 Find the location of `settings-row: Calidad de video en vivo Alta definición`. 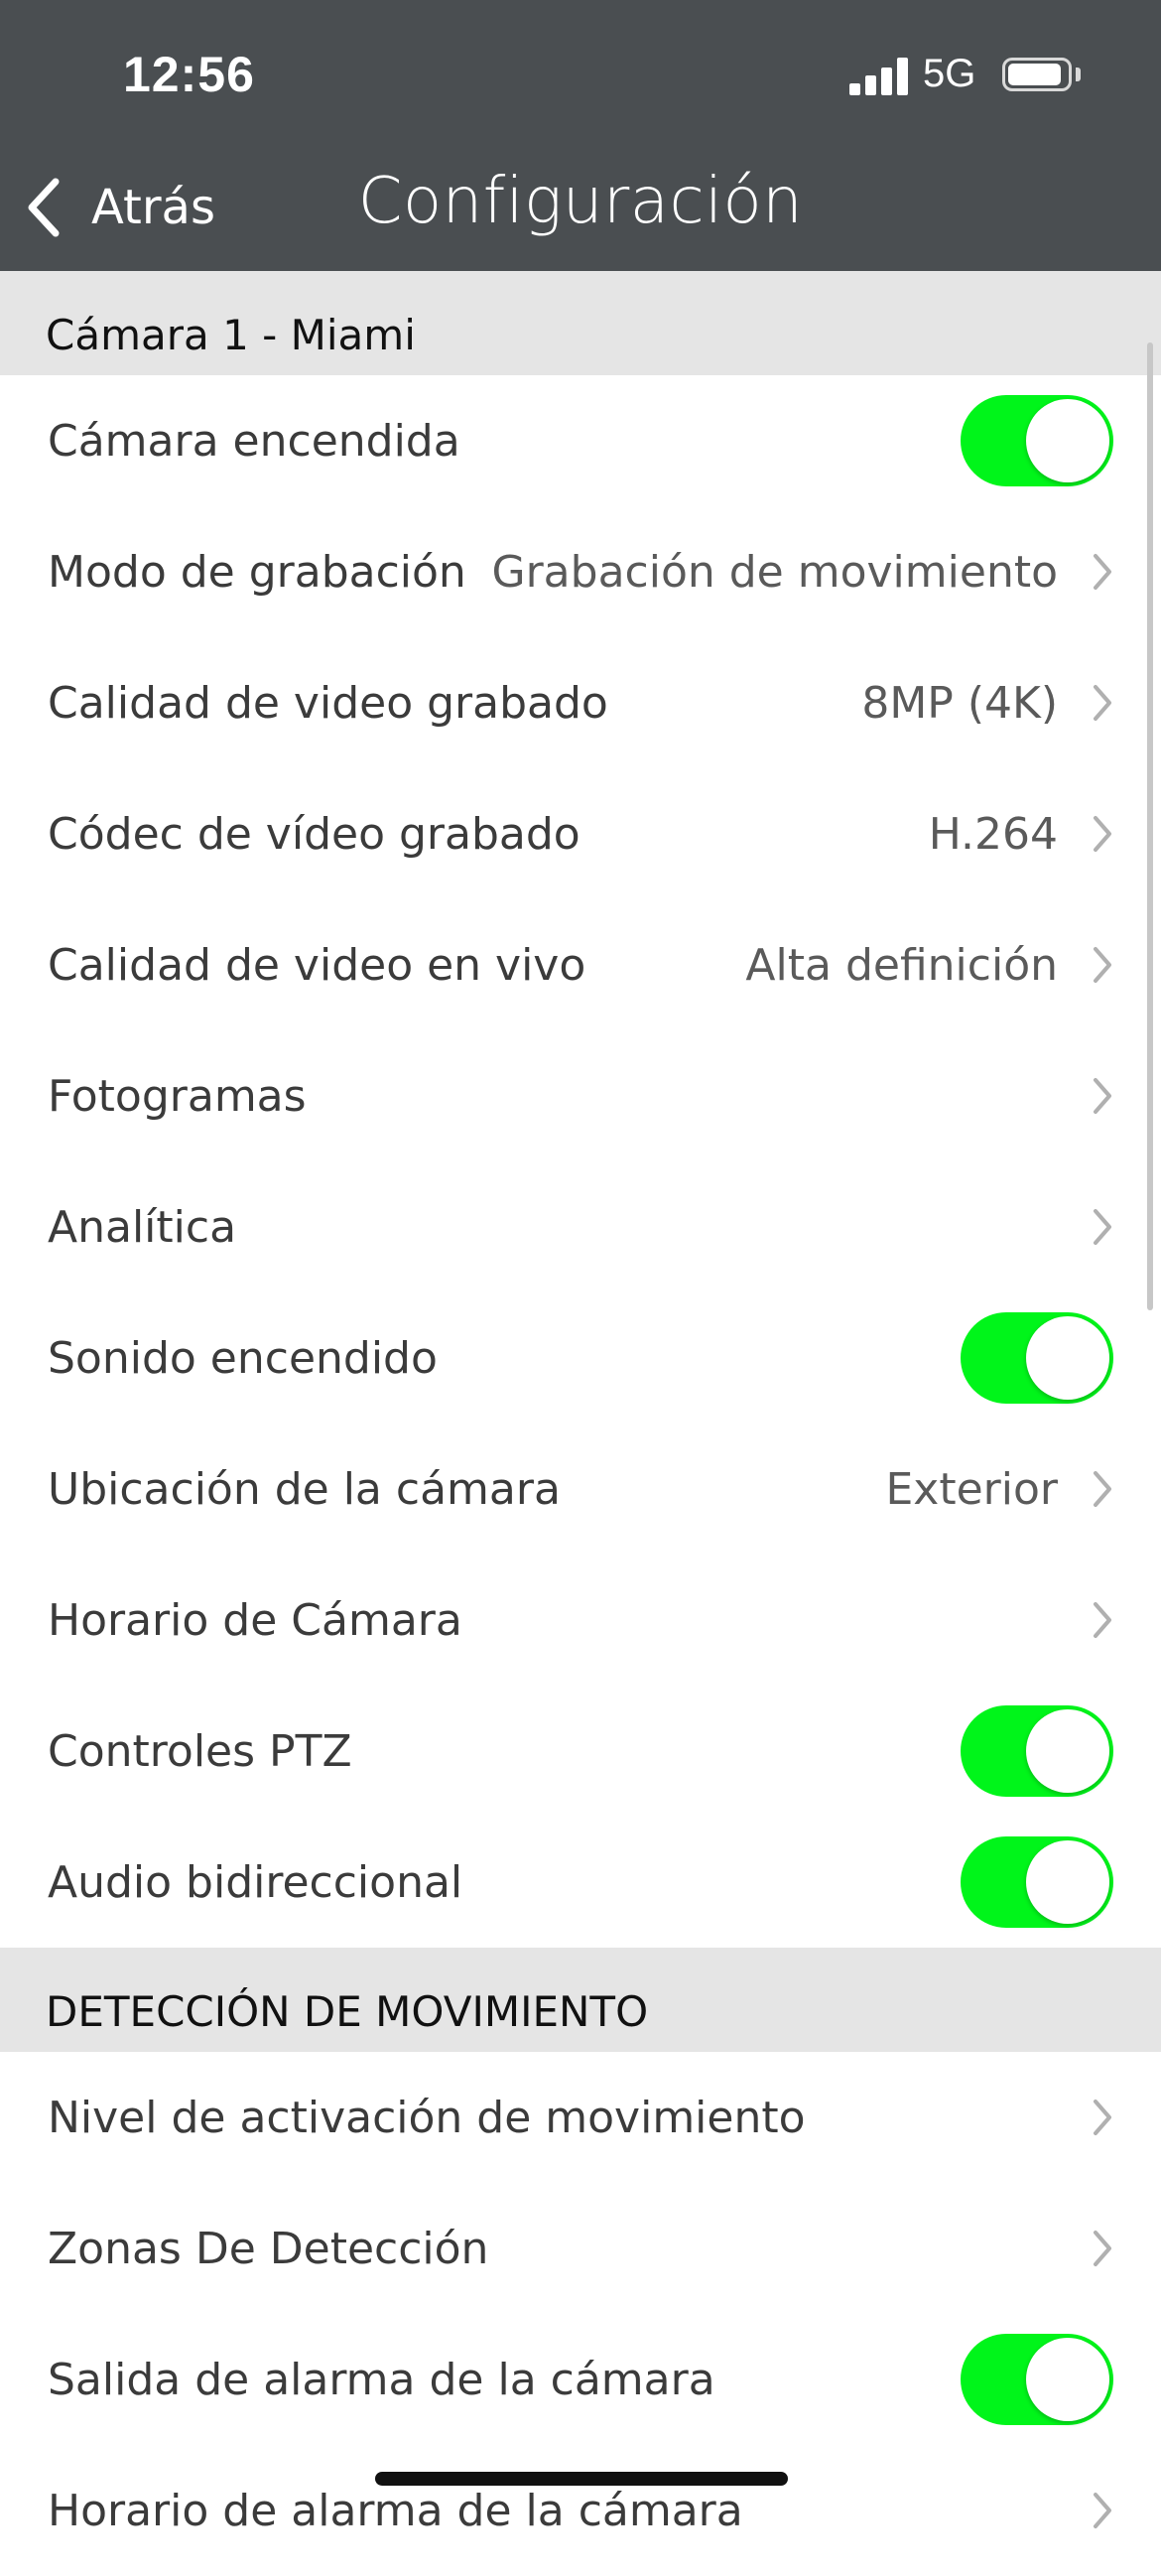

settings-row: Calidad de video en vivo Alta definición is located at coordinates (580, 965).